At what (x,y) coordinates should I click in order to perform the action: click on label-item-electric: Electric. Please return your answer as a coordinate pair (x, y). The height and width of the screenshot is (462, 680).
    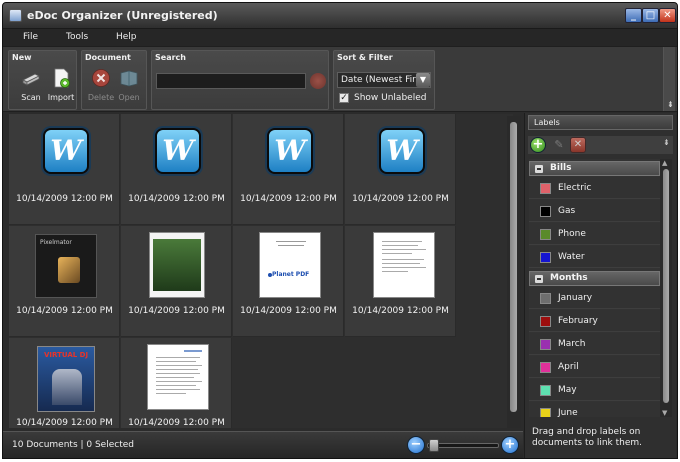
    Looking at the image, I should click on (594, 188).